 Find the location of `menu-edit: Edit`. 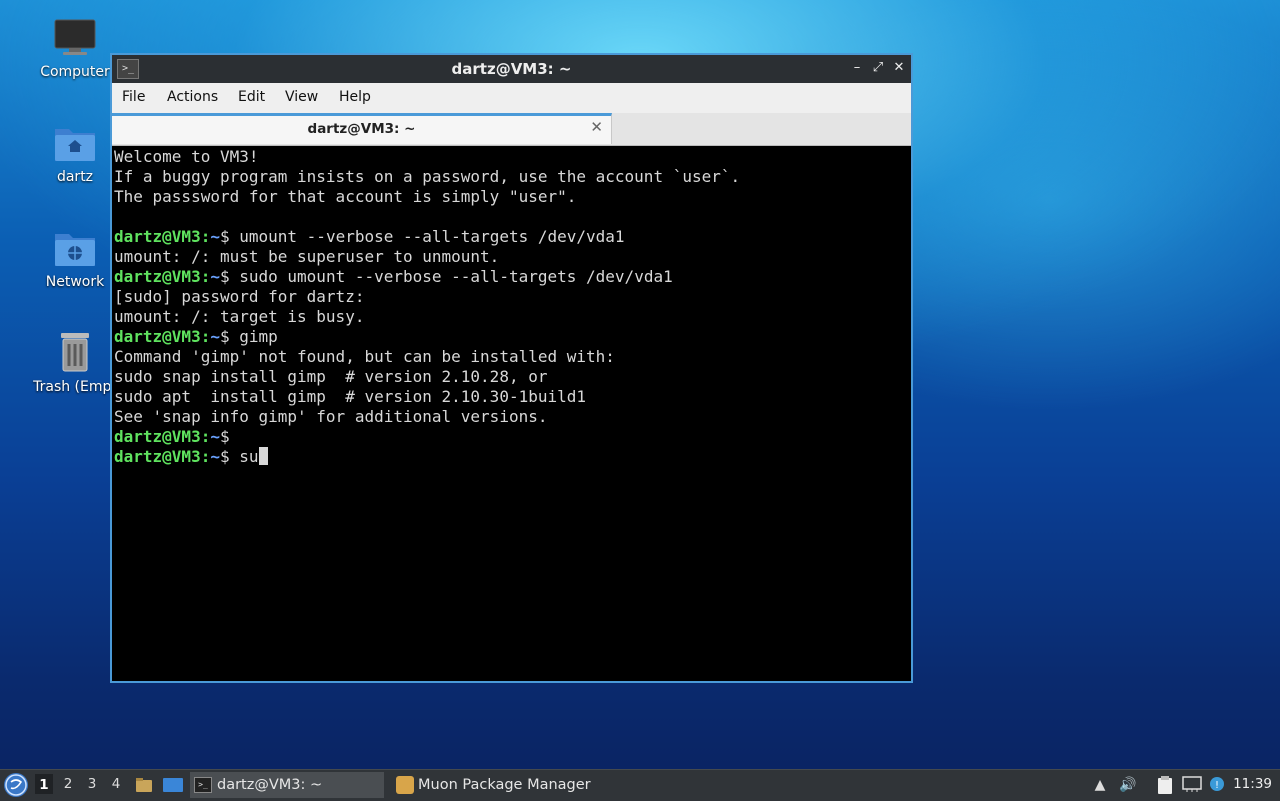

menu-edit: Edit is located at coordinates (251, 97).